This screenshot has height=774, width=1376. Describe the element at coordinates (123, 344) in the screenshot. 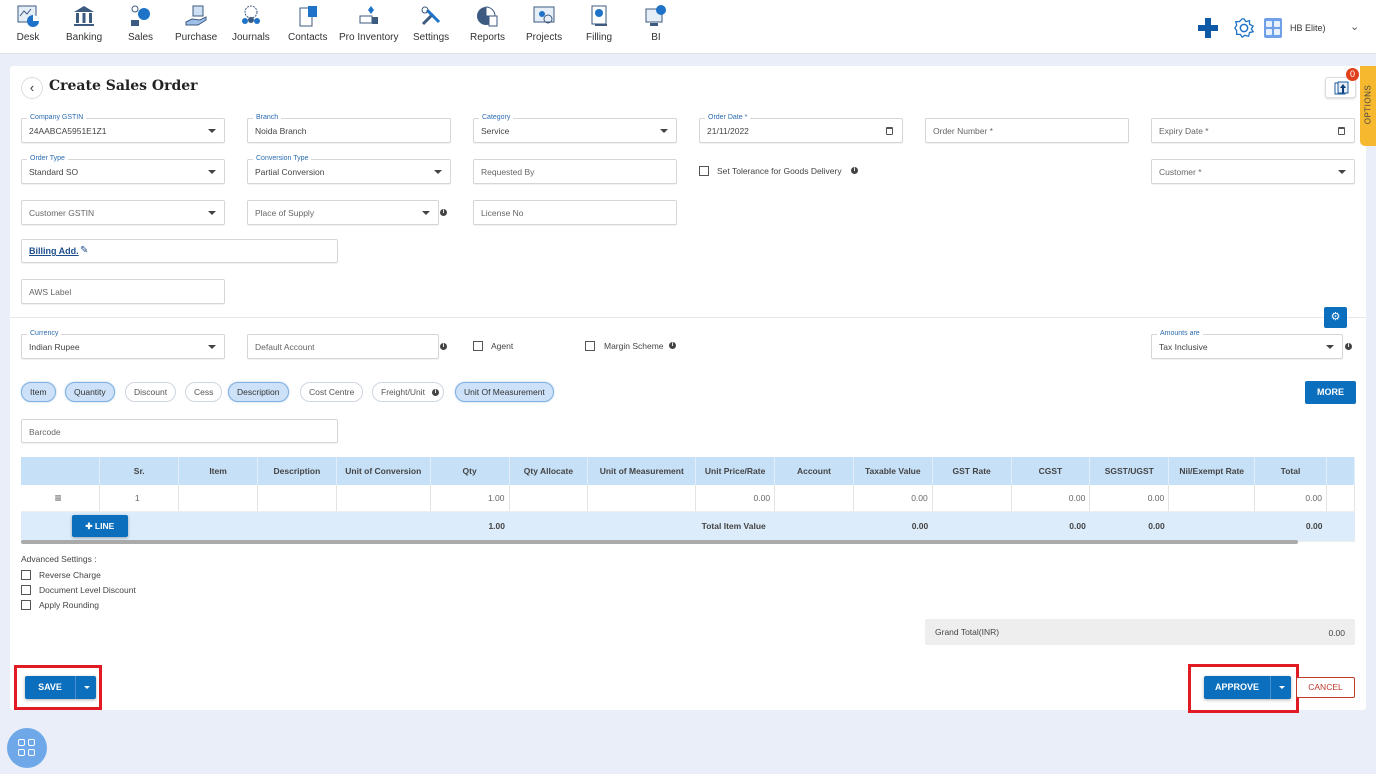

I see `currency-select: Currency Indian Rupee` at that location.